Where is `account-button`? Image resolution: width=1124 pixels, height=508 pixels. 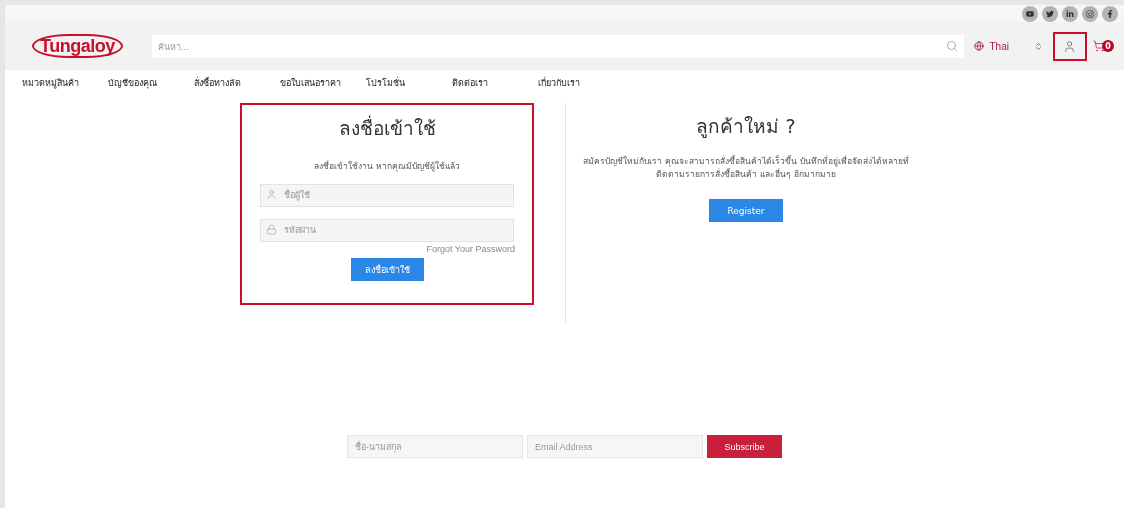
account-button is located at coordinates (1069, 46).